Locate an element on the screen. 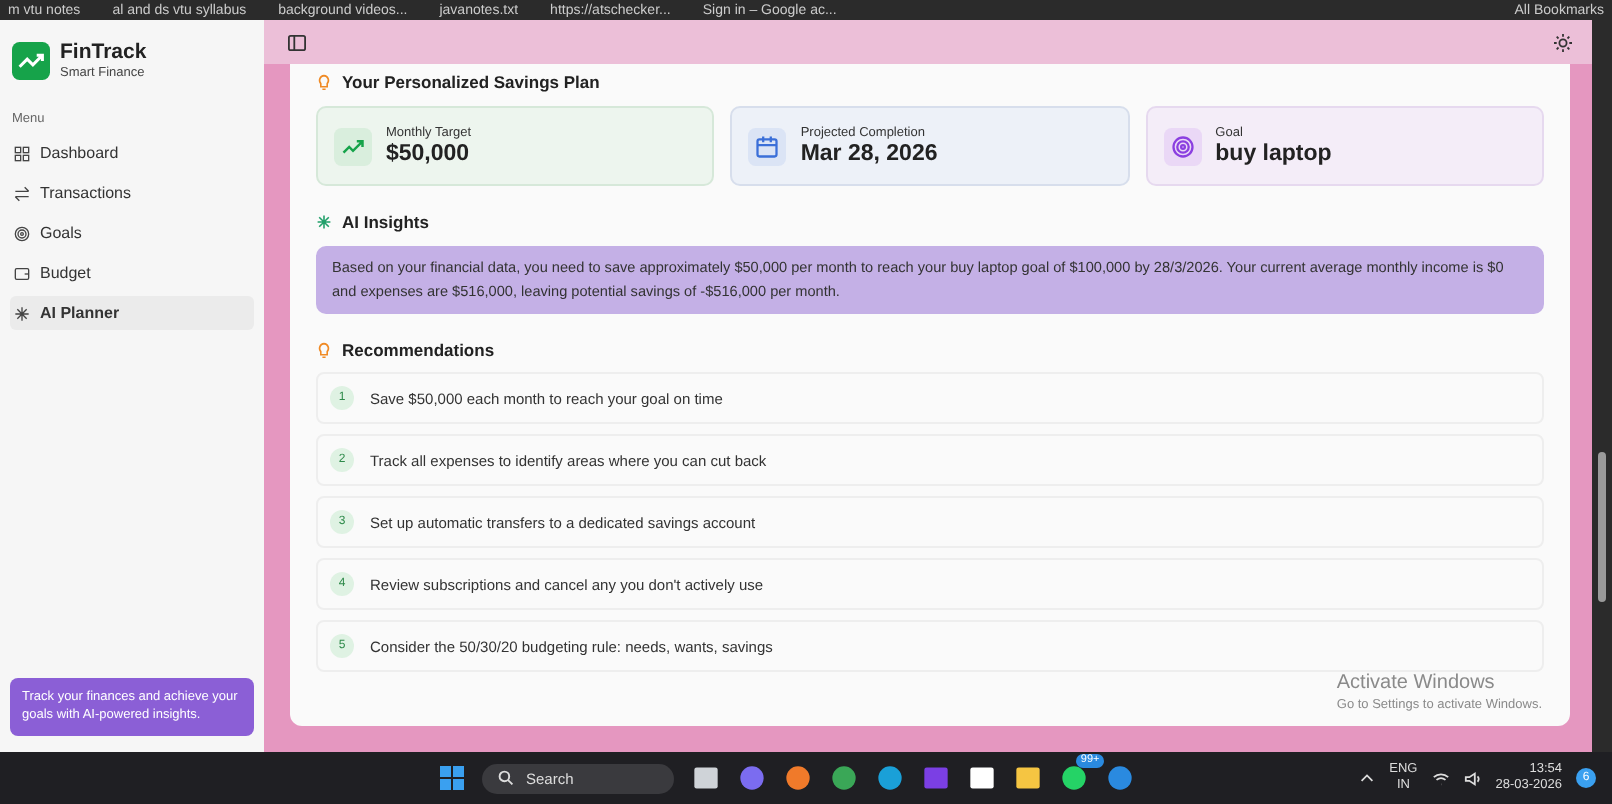 This screenshot has height=804, width=1612. nav-item: AI Planner is located at coordinates (132, 313).